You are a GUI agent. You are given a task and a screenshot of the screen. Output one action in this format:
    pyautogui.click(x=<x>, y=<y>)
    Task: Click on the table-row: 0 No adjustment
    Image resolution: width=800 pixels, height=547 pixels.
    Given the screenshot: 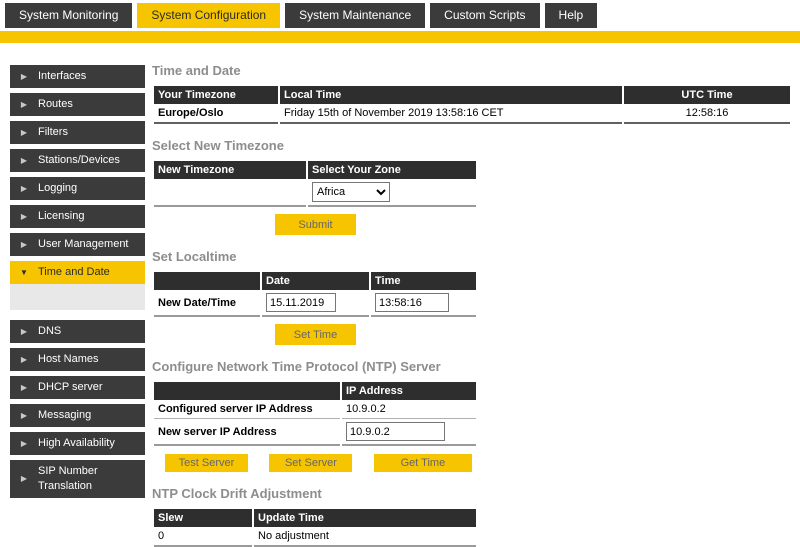 What is the action you would take?
    pyautogui.click(x=315, y=537)
    